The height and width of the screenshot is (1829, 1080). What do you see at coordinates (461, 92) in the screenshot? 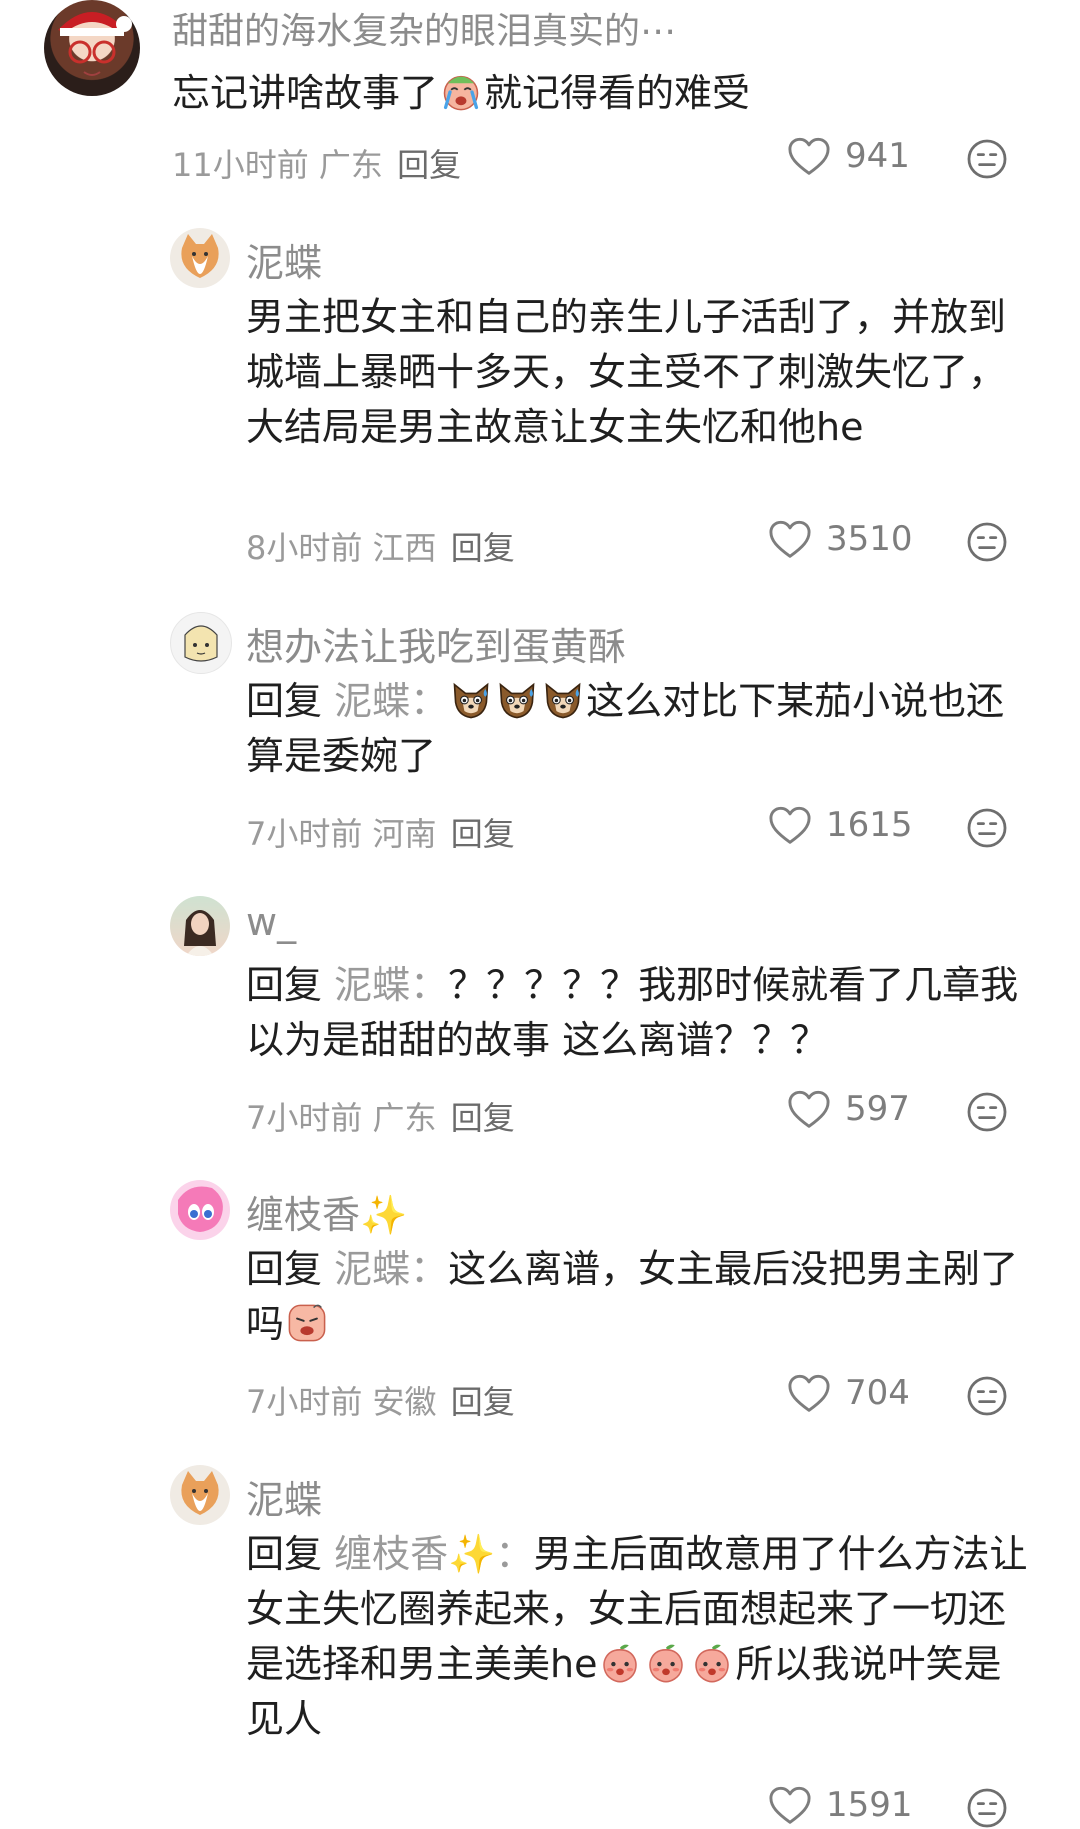
I see `crying-face-emoji-icon` at bounding box center [461, 92].